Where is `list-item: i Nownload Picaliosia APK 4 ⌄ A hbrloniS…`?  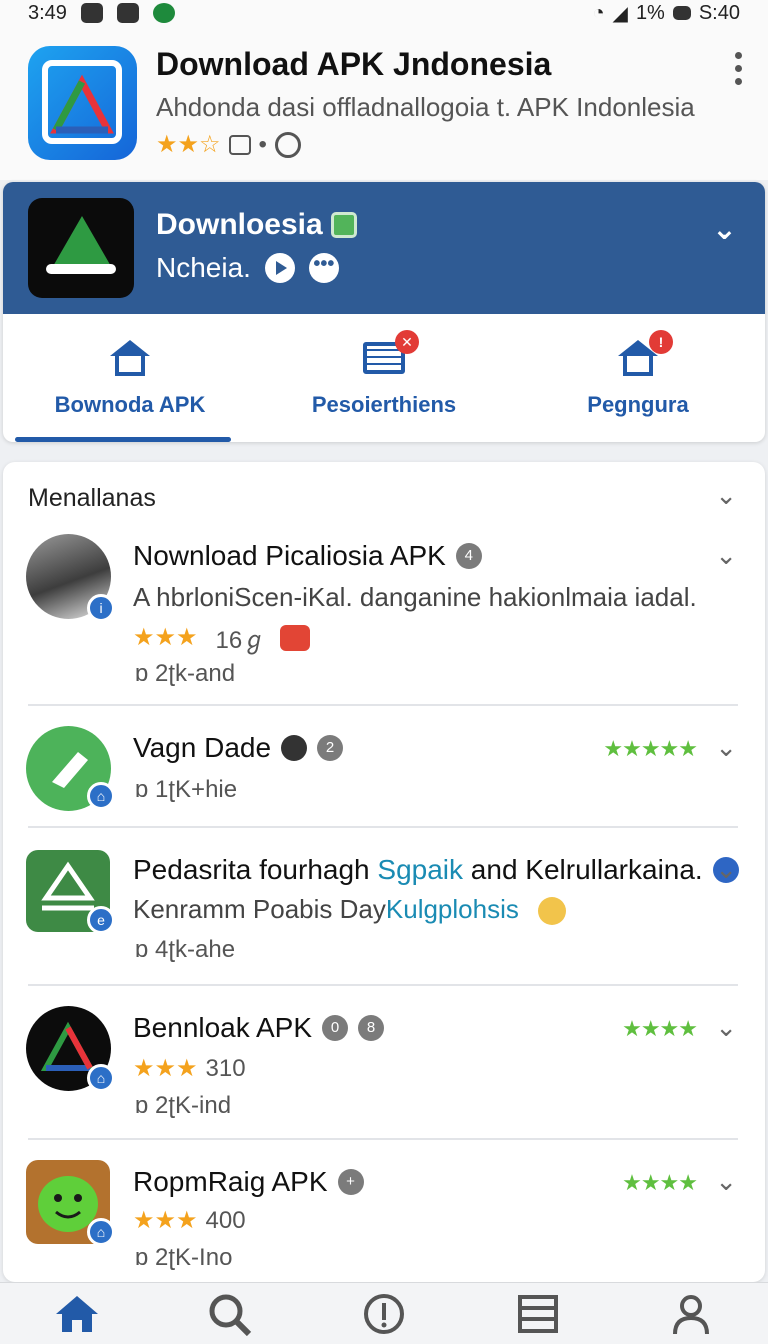
list-item: i Nownload Picaliosia APK 4 ⌄ A hbrloniS… is located at coordinates (384, 619).